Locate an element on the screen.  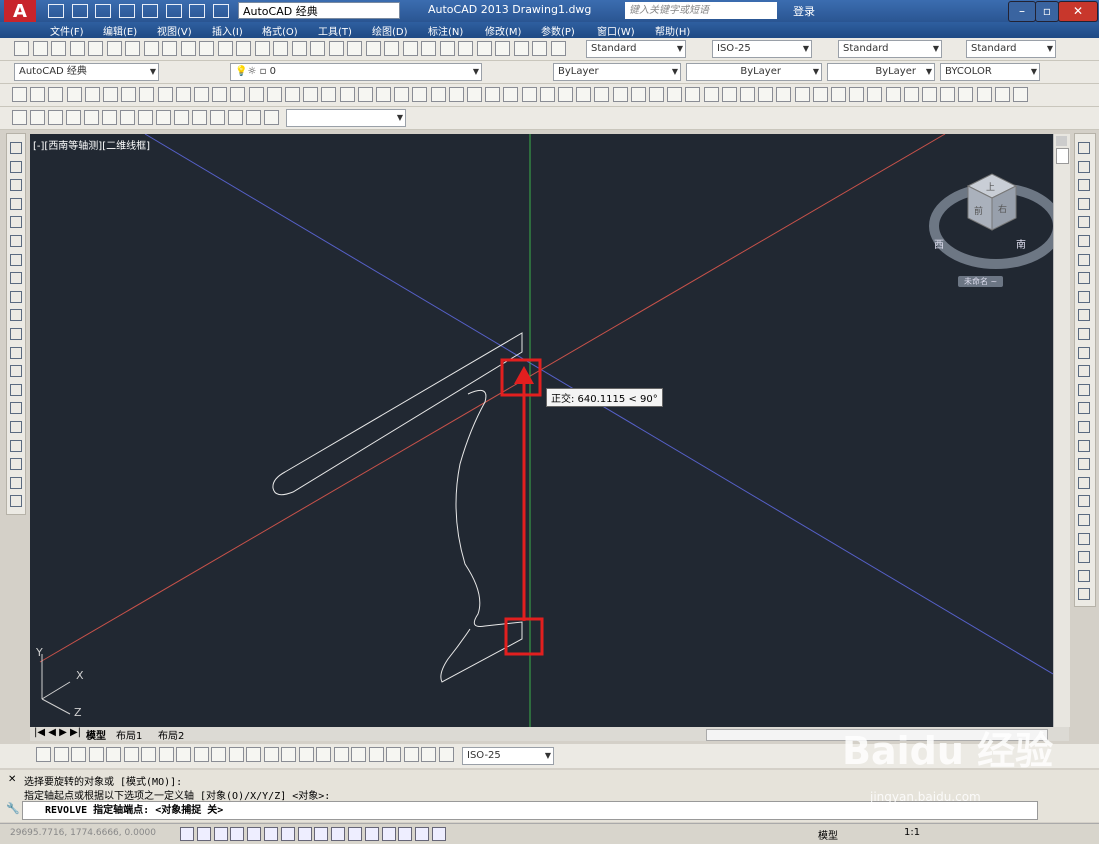
wrench-icon: 🔧 is located at coordinates (13, 808).